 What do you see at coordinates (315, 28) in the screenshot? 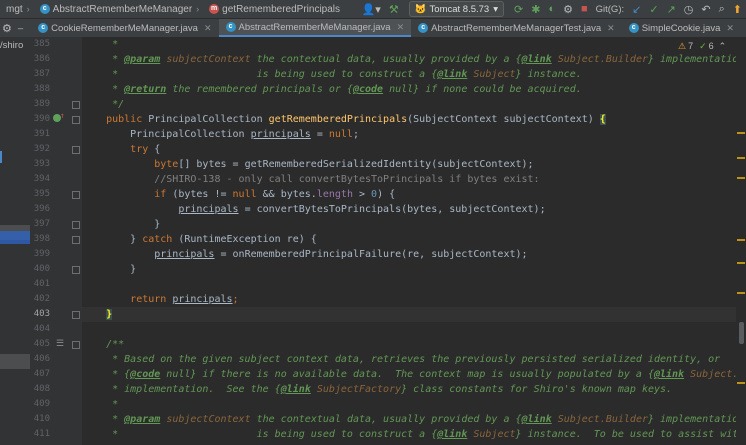
I see `tab-abstract-remember-me-manager: c AbstractRememberMeManager.java ✕` at bounding box center [315, 28].